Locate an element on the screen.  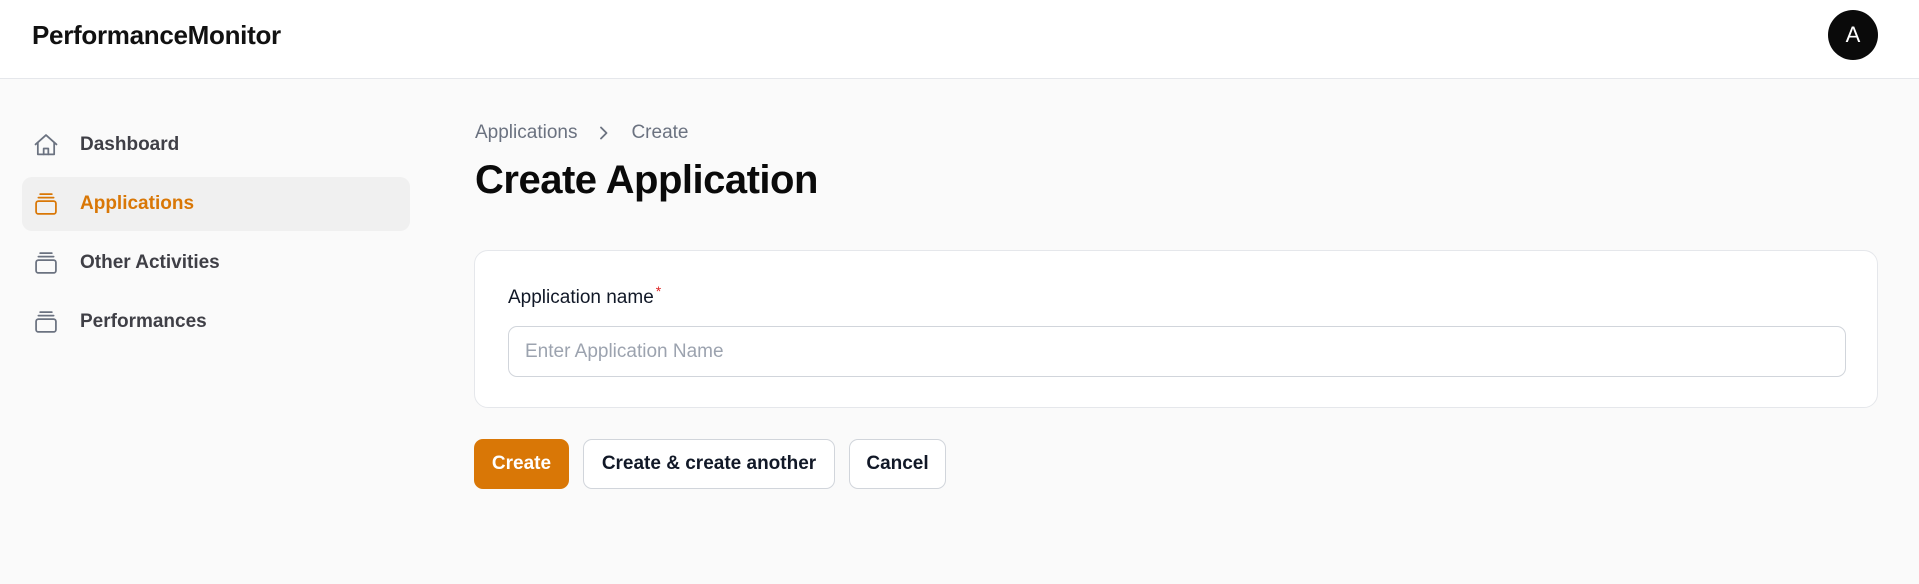
sidebar-item-other-activities: Other Activities is located at coordinates (216, 263).